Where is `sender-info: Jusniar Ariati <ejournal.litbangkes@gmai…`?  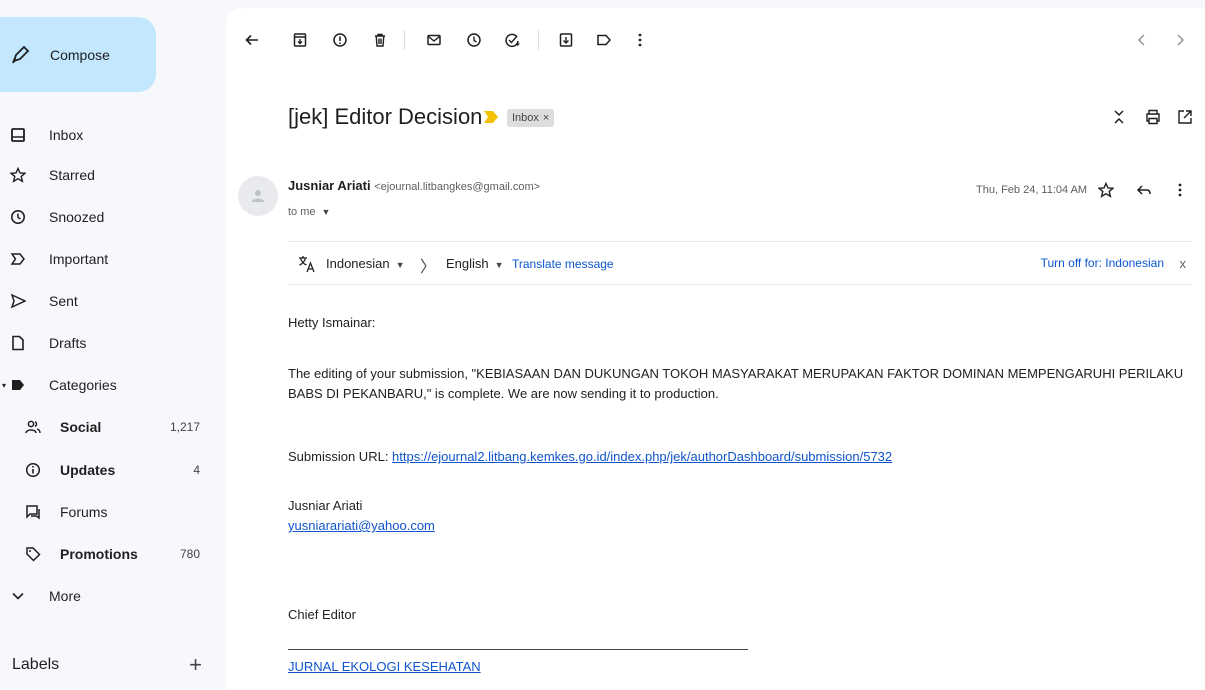 sender-info: Jusniar Ariati <ejournal.litbangkes@gmai… is located at coordinates (414, 185).